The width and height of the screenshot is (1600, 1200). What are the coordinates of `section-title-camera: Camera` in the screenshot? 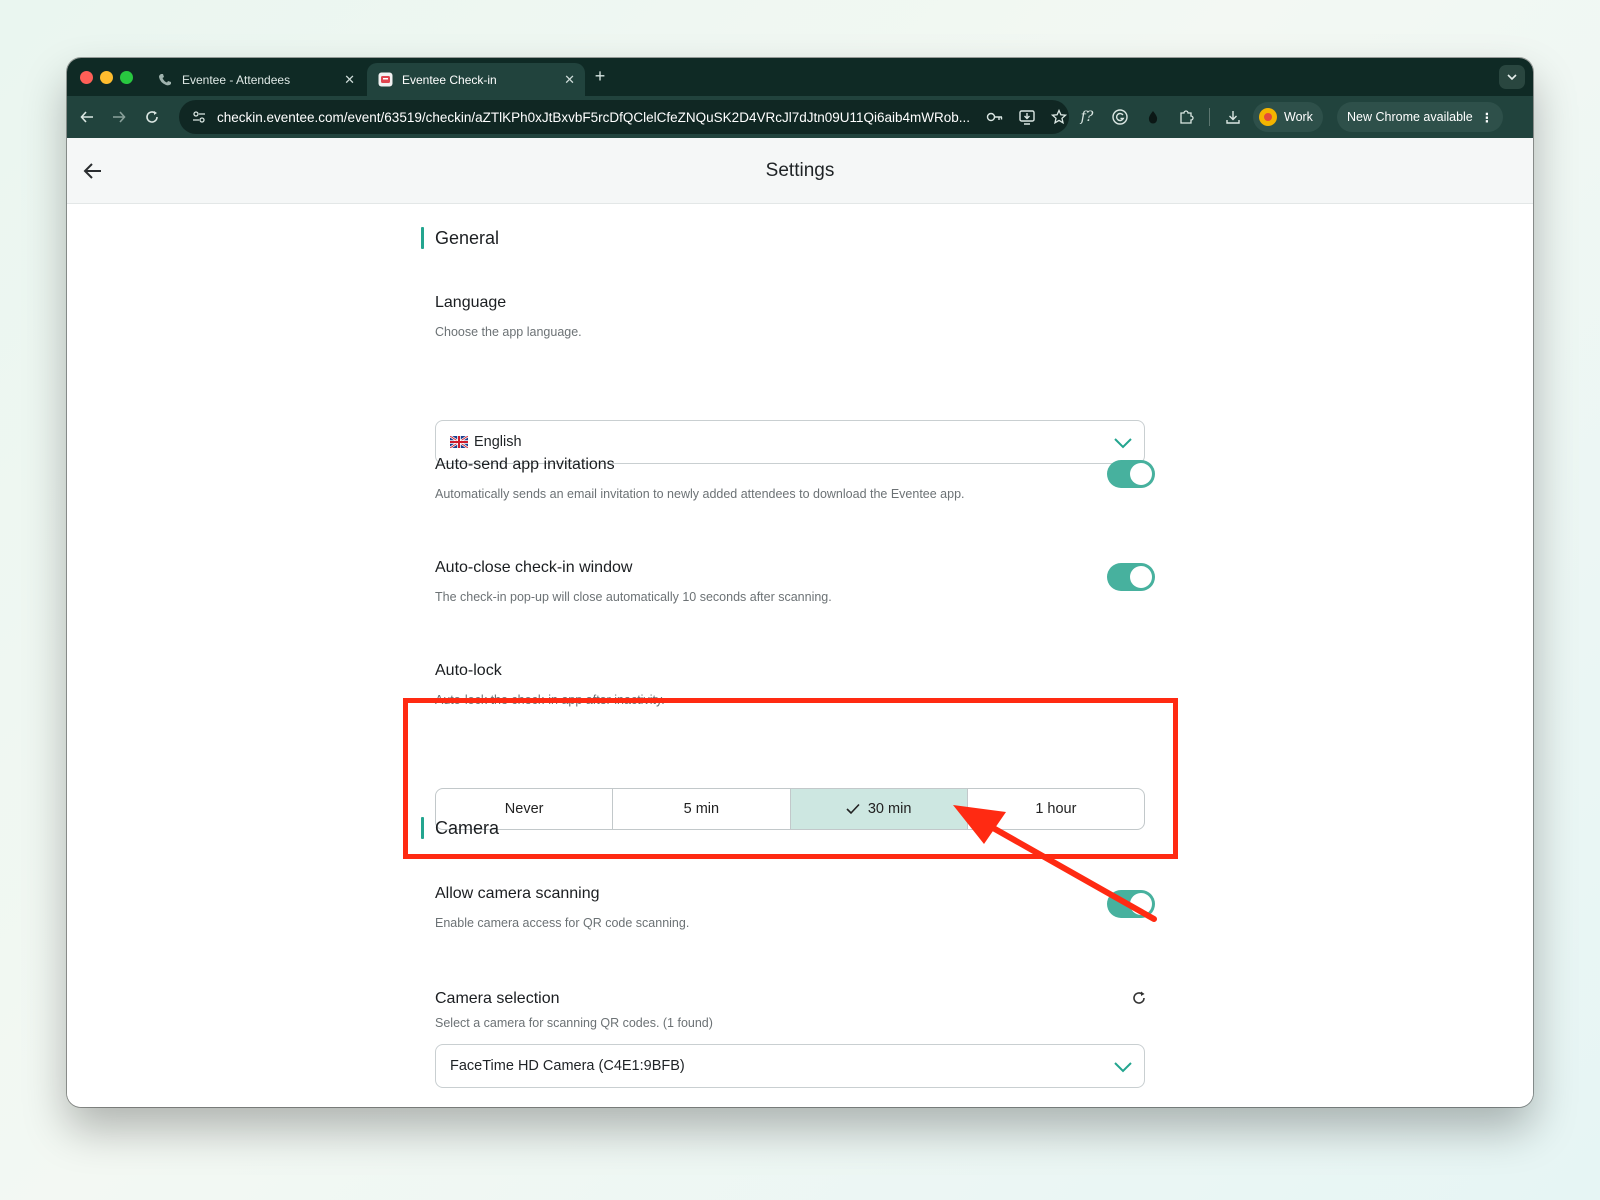 It's located at (460, 828).